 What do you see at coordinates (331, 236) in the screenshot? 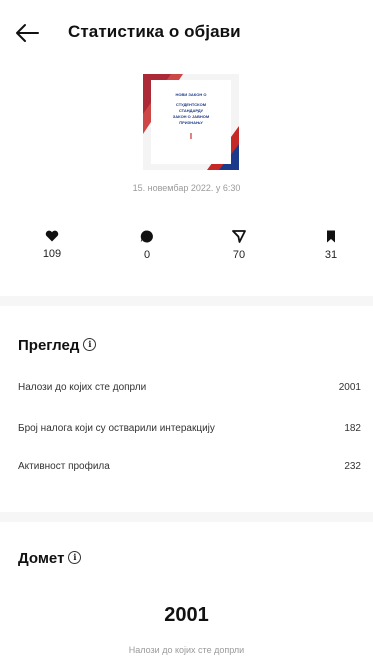
I see `bookmark-icon` at bounding box center [331, 236].